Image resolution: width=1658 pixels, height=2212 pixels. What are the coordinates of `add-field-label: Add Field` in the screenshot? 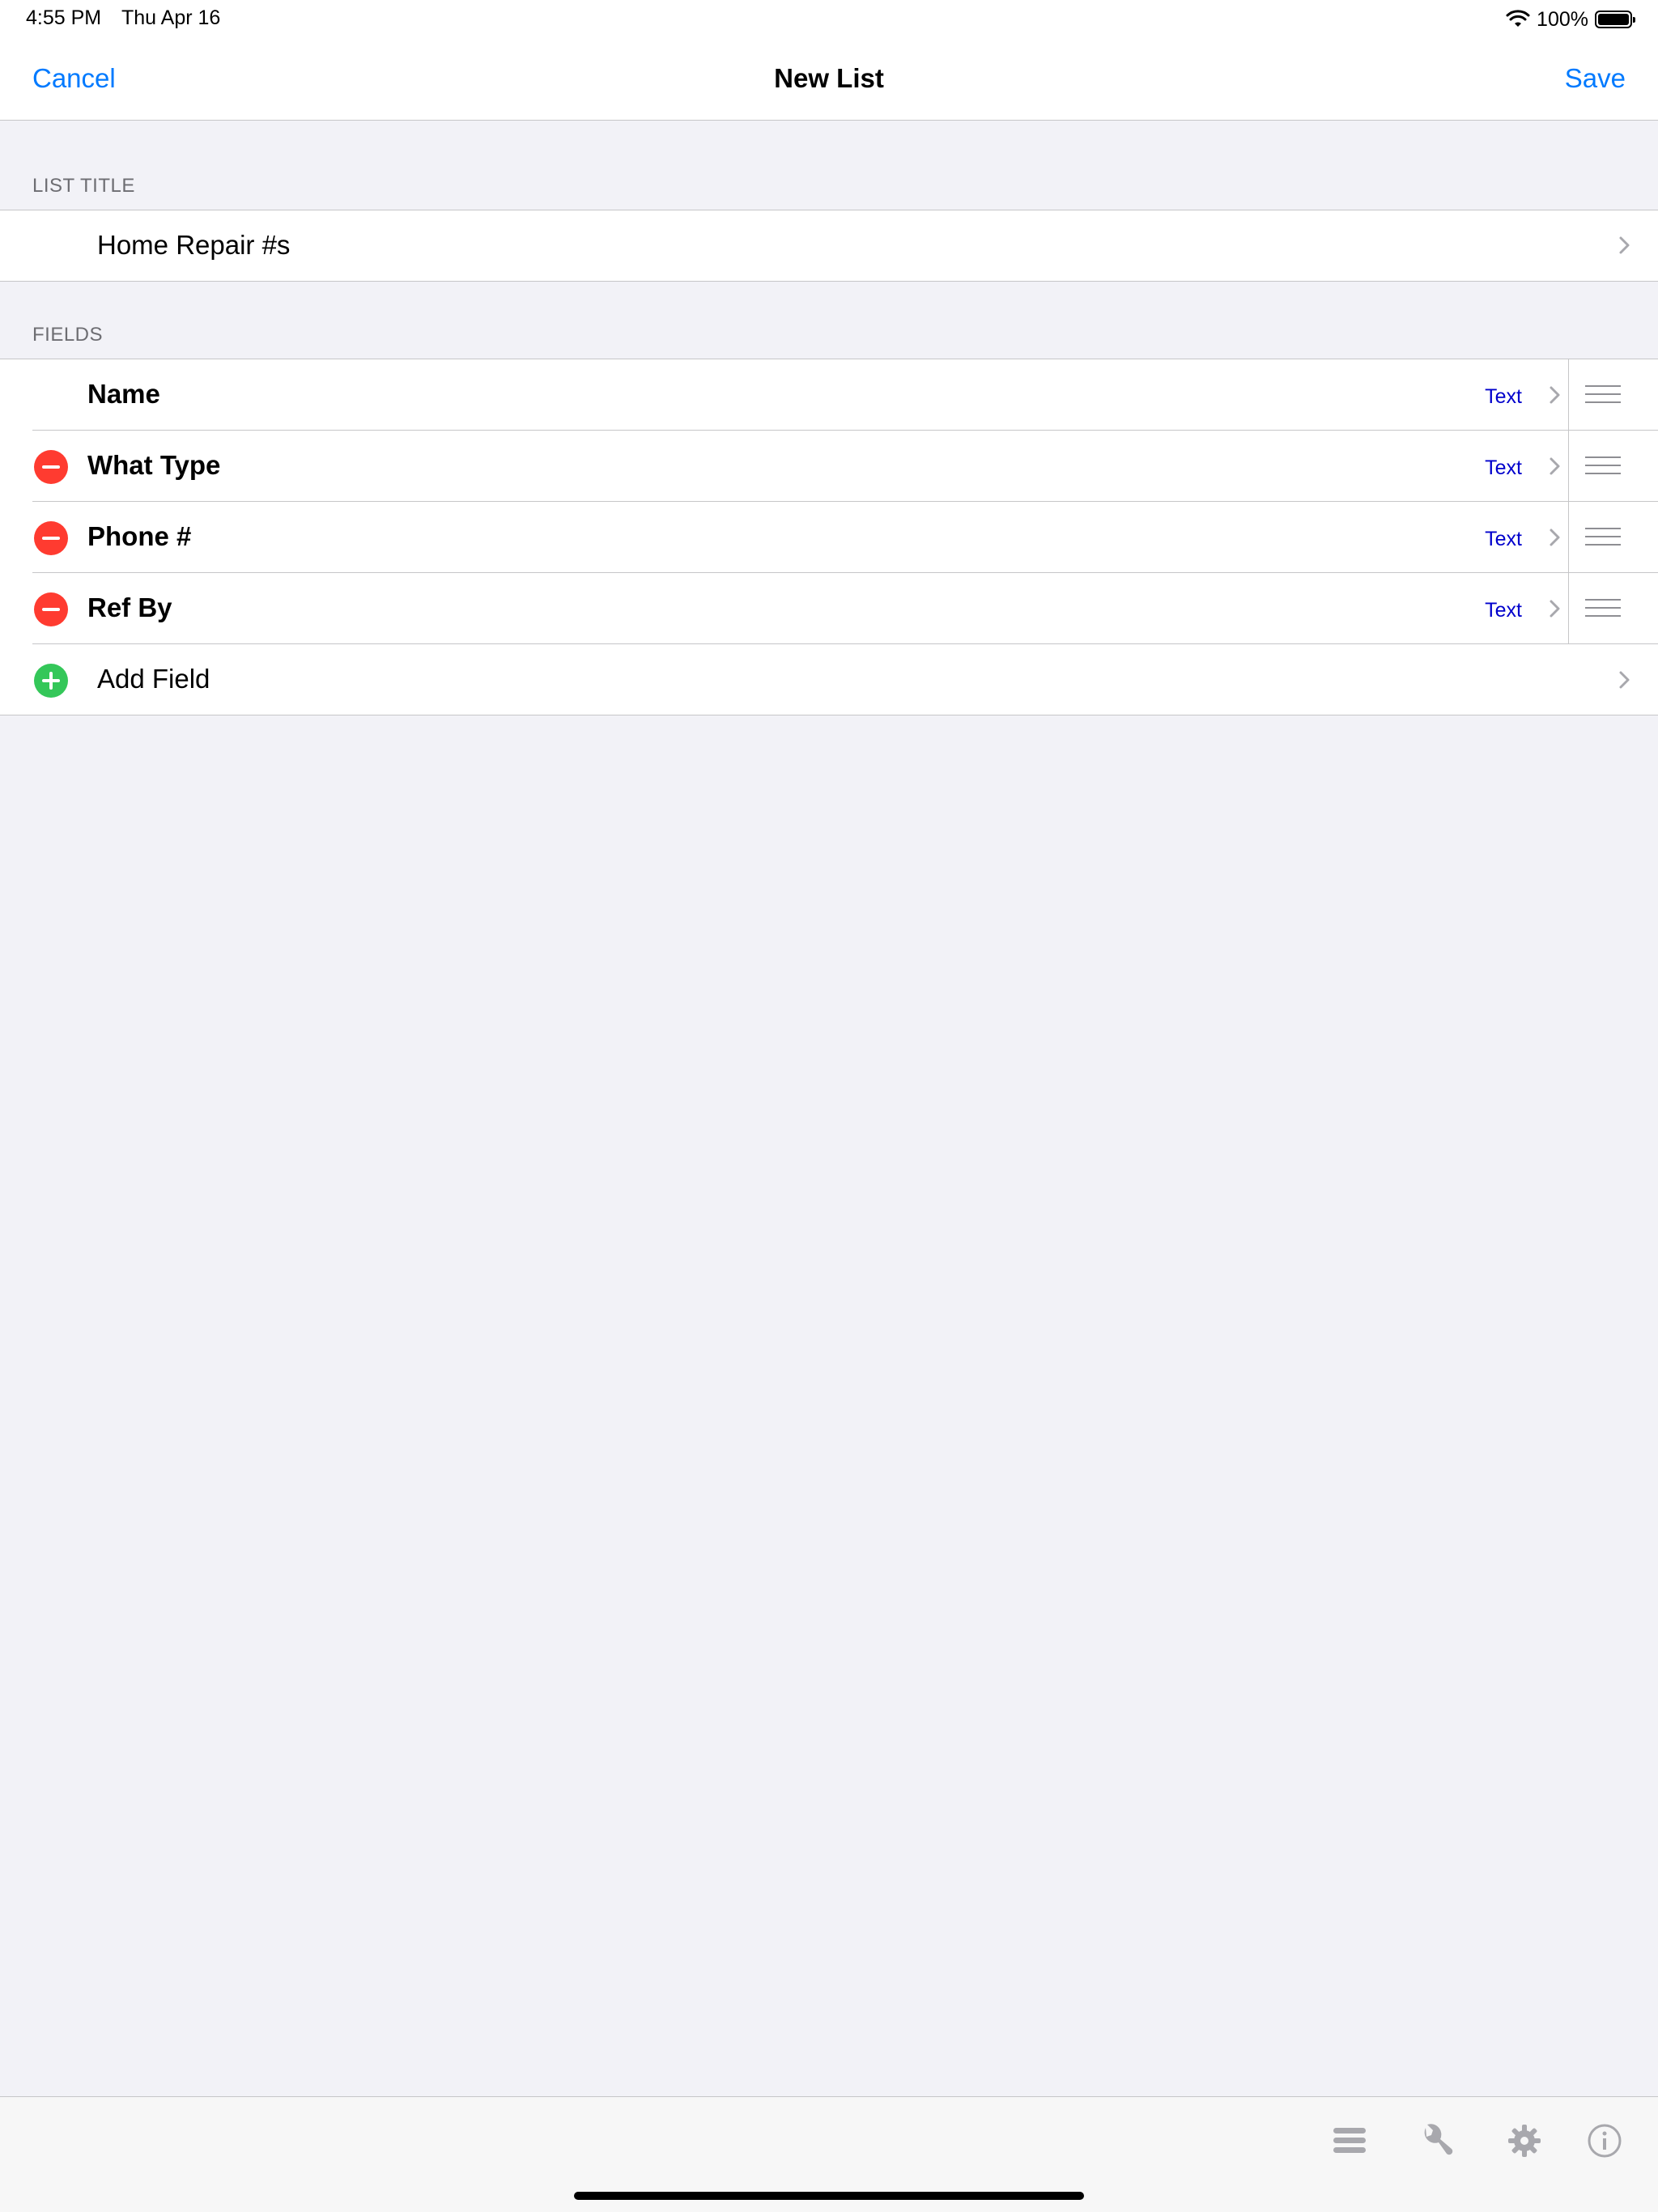 It's located at (153, 679).